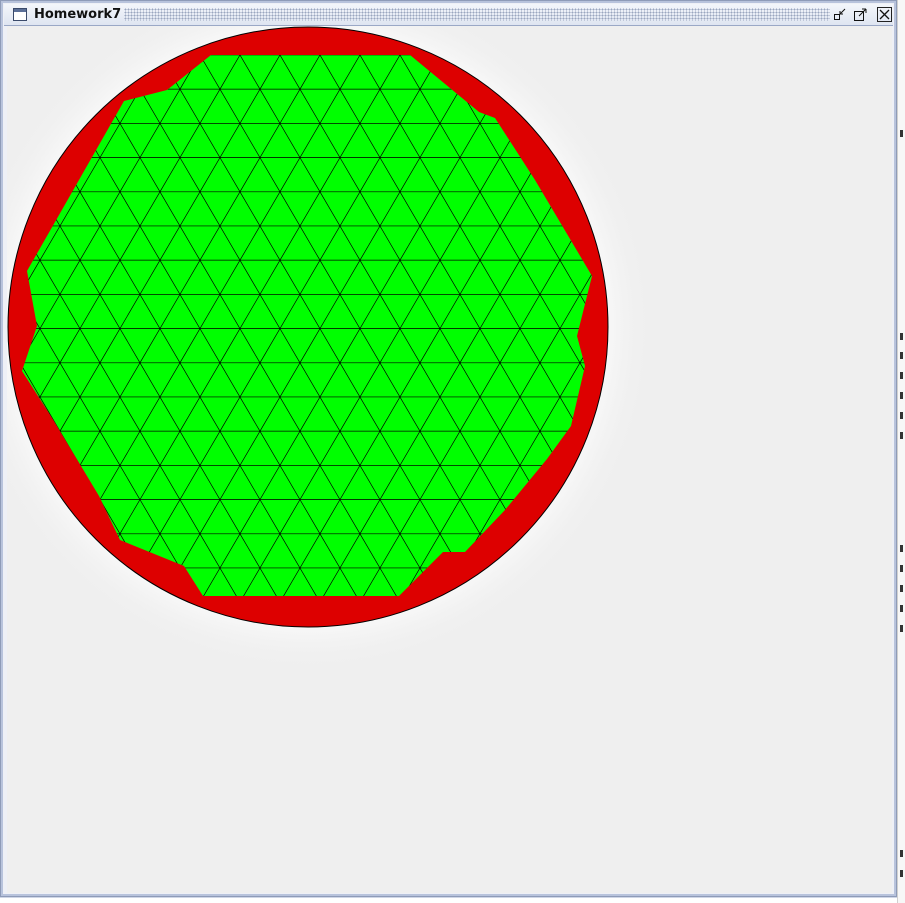 The image size is (905, 903). Describe the element at coordinates (840, 14) in the screenshot. I see `minimize-icon` at that location.